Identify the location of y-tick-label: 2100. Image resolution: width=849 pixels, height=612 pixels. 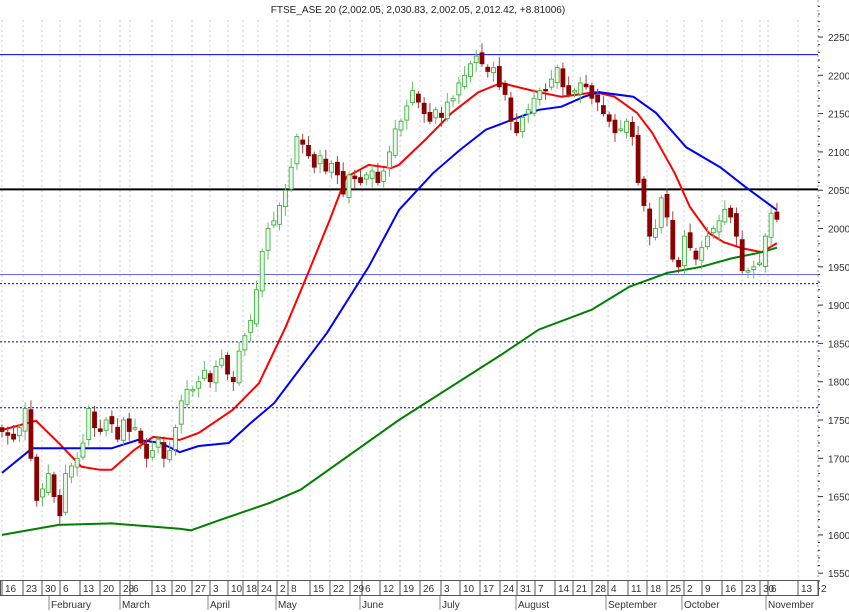
(838, 153).